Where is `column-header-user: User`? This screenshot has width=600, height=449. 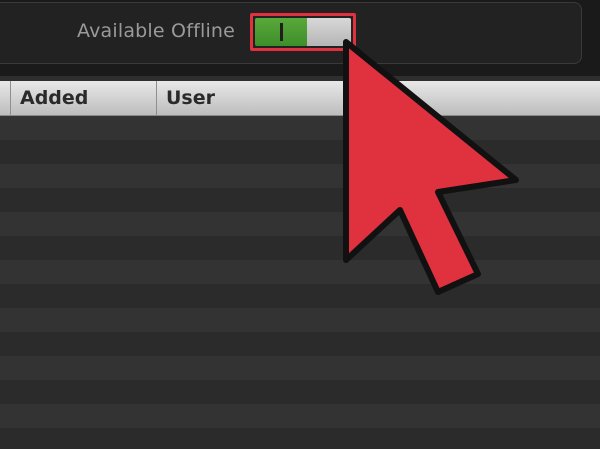 column-header-user: User is located at coordinates (190, 98).